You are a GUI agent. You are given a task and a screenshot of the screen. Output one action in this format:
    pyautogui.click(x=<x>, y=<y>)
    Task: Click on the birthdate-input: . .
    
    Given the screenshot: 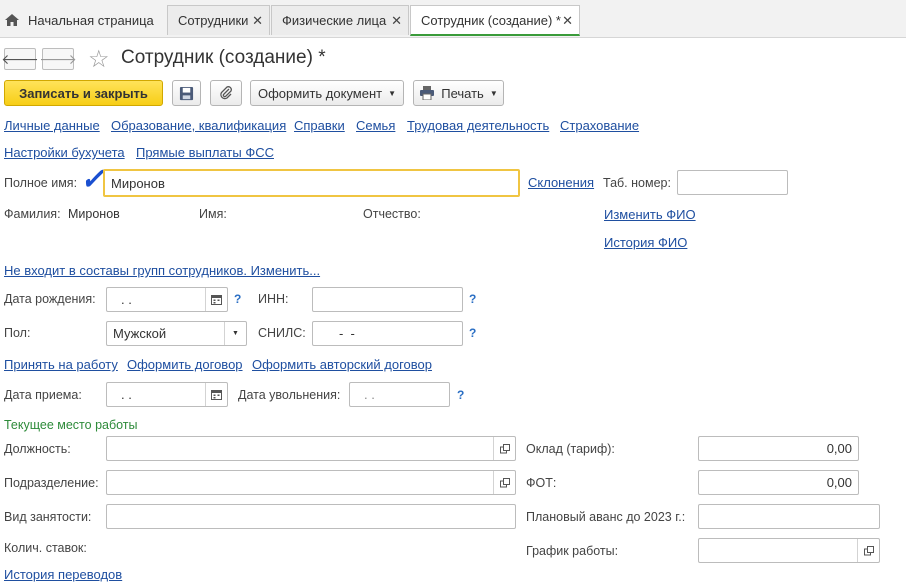 What is the action you would take?
    pyautogui.click(x=167, y=299)
    